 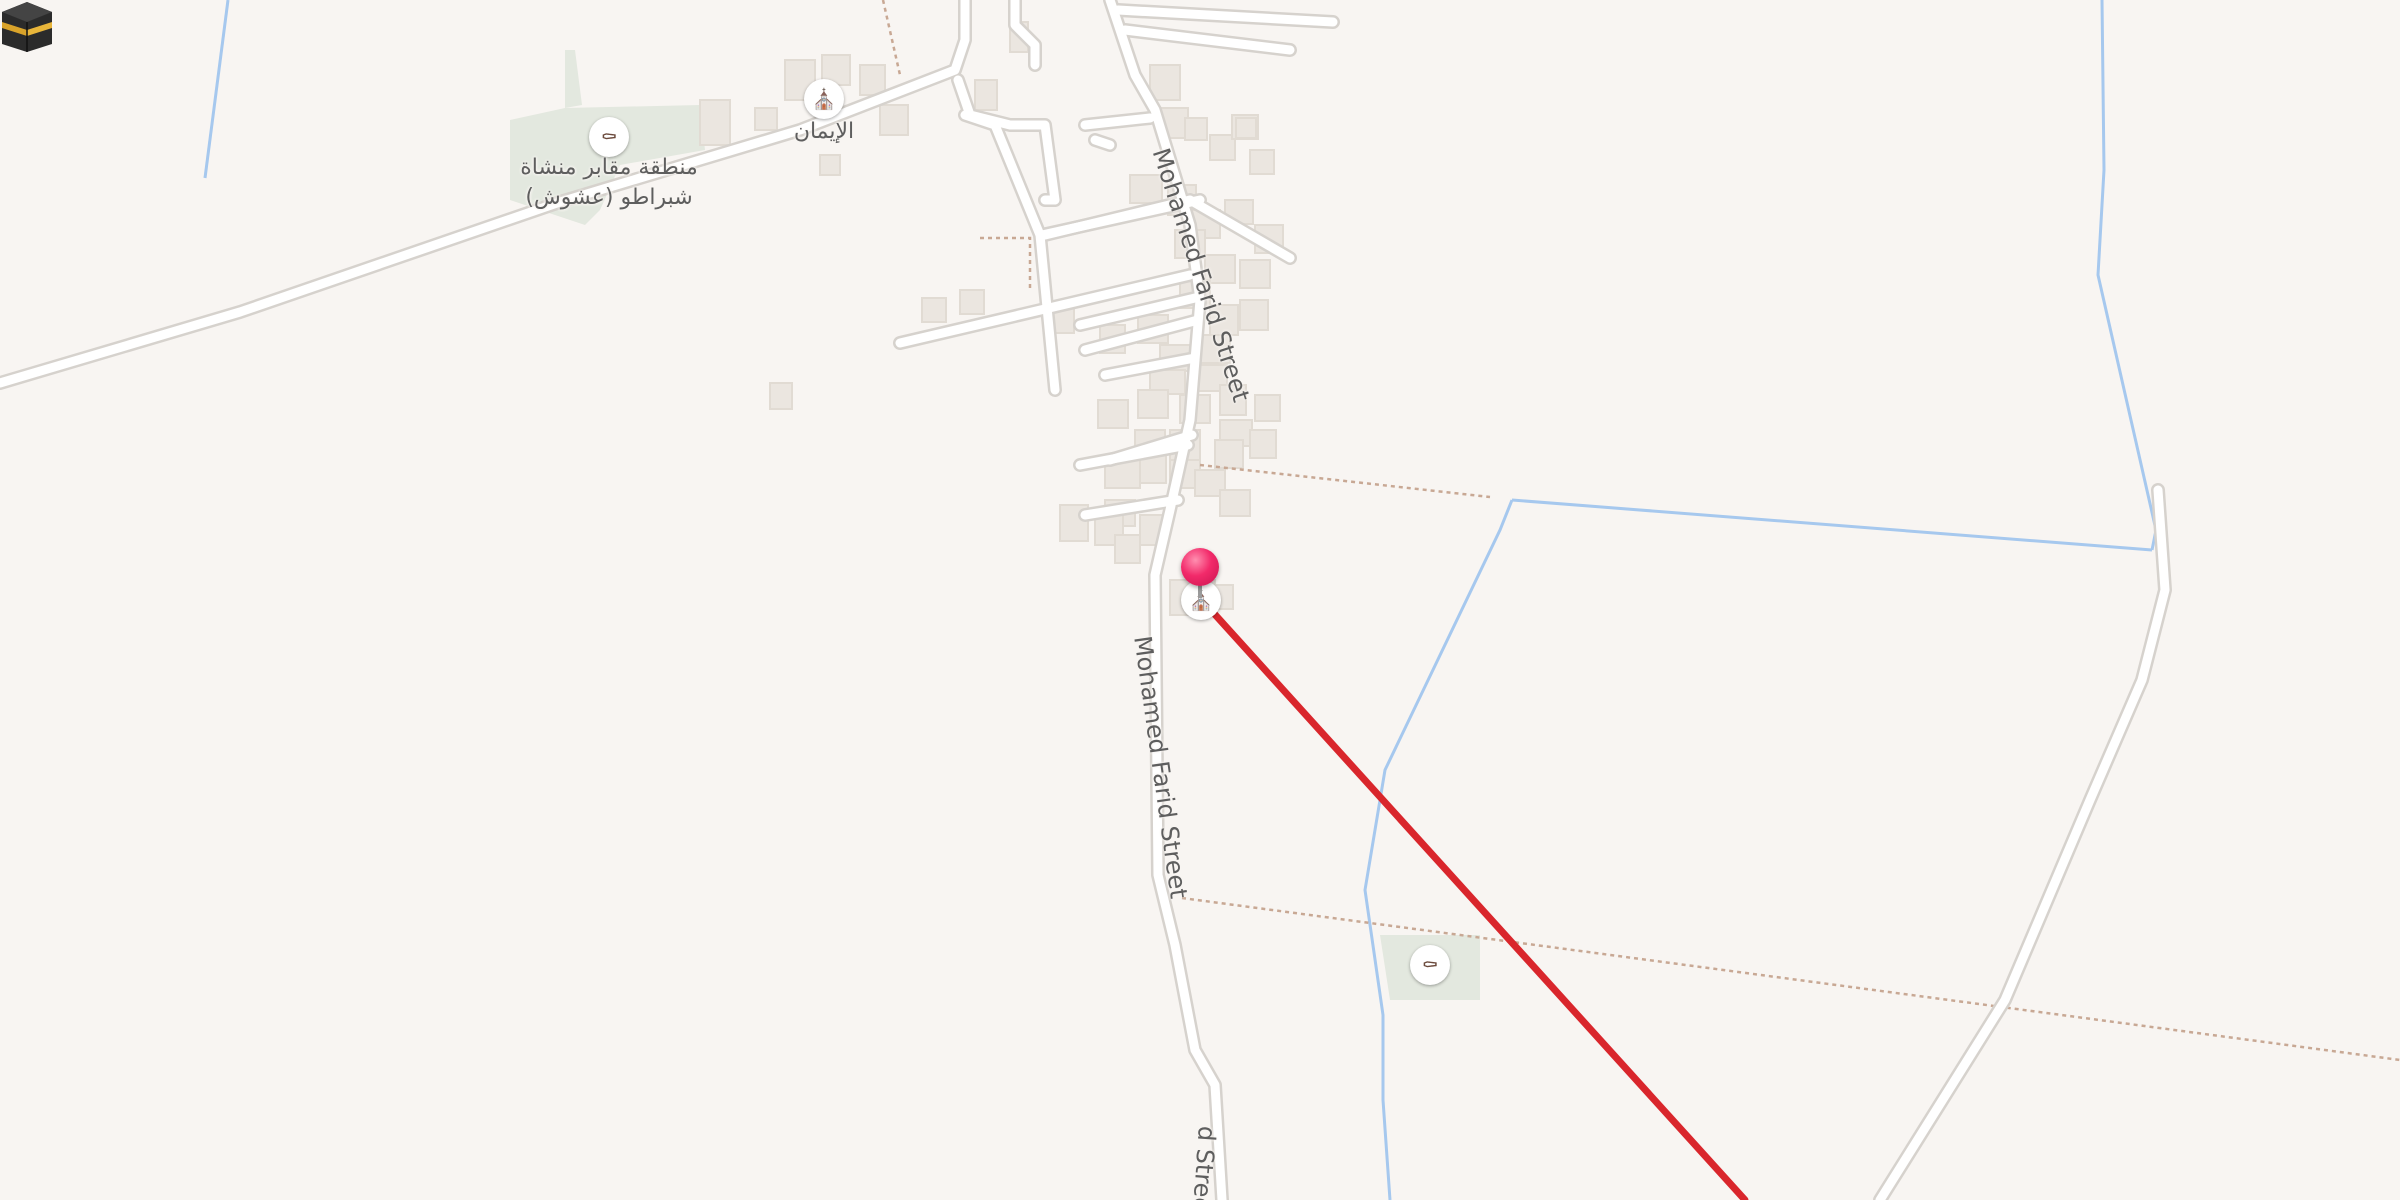 What do you see at coordinates (824, 131) in the screenshot?
I see `mosque-label: الإيمان` at bounding box center [824, 131].